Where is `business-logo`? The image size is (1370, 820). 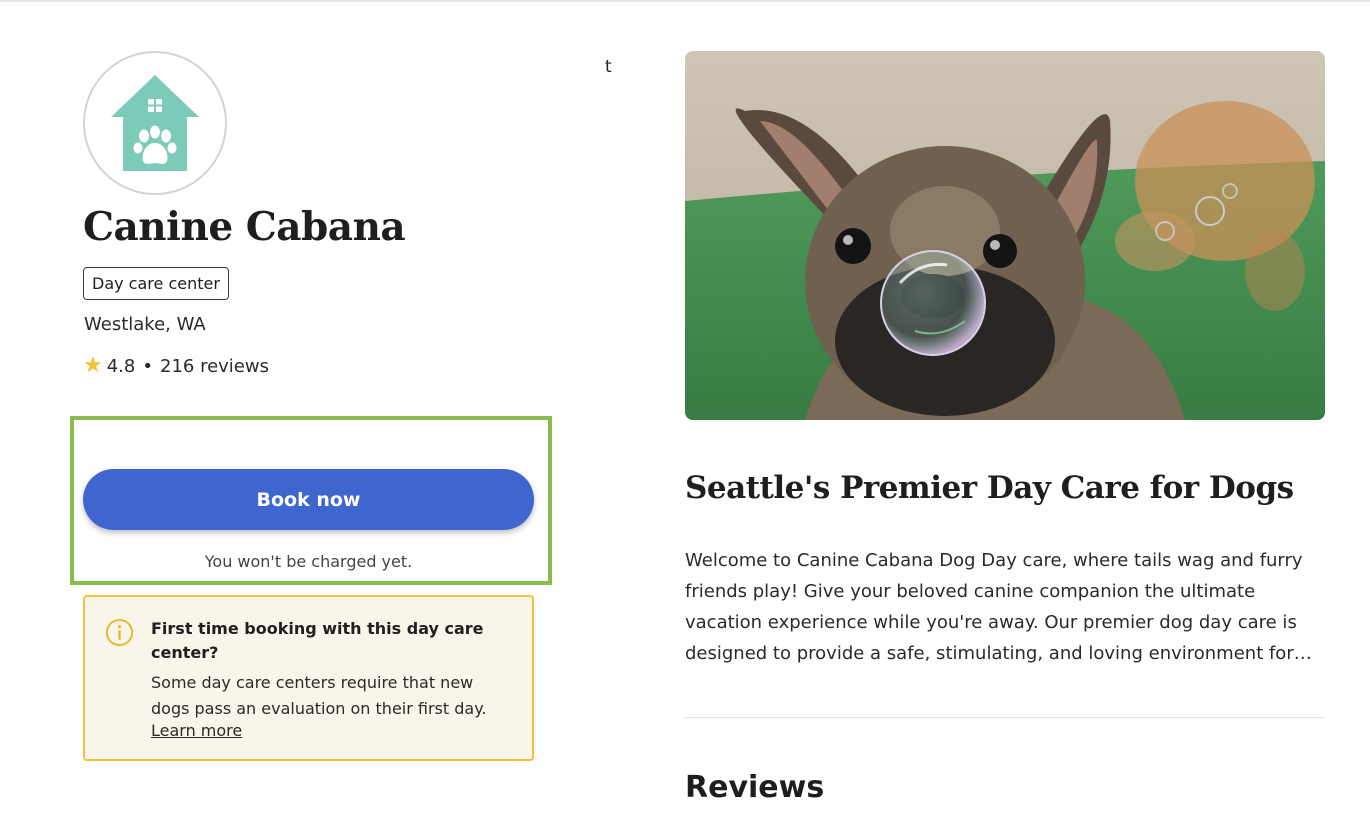 business-logo is located at coordinates (155, 123).